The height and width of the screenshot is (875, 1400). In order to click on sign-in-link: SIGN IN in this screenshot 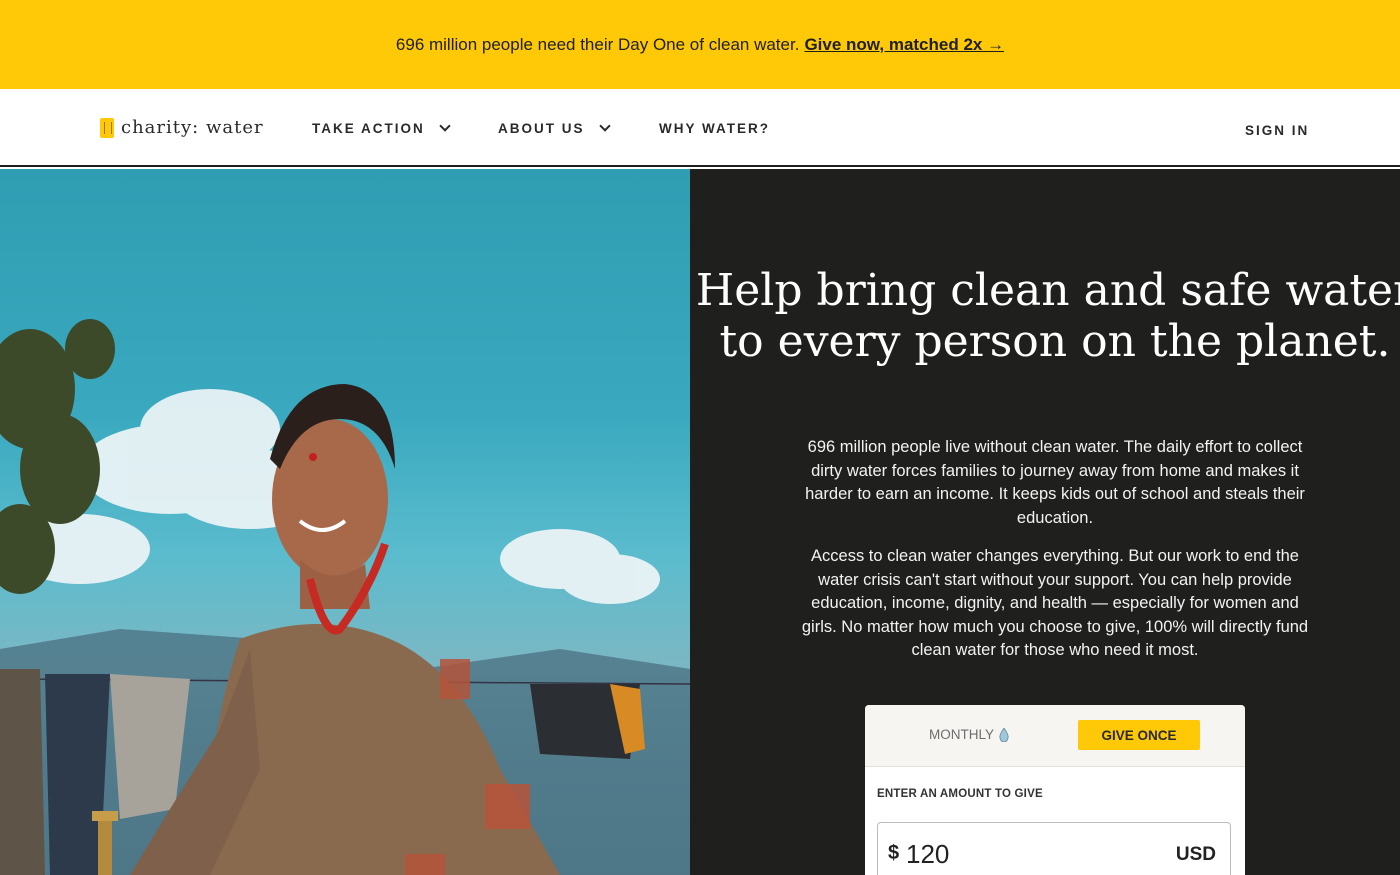, I will do `click(1277, 130)`.